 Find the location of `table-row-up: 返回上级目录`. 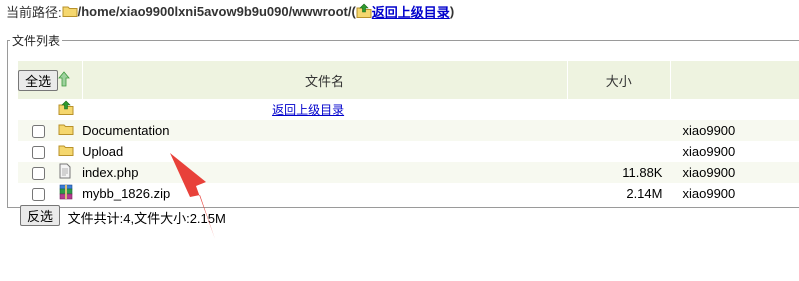

table-row-up: 返回上级目录 is located at coordinates (408, 109).